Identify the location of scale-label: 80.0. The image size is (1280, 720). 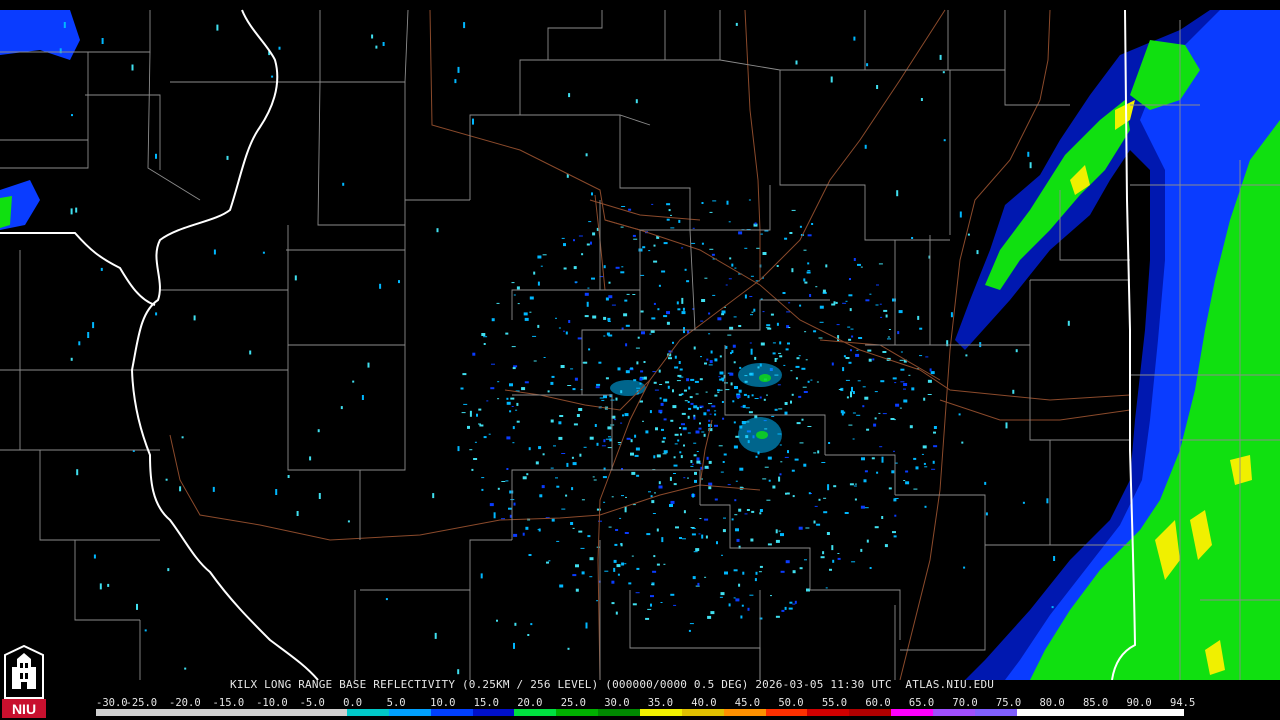
(1052, 703).